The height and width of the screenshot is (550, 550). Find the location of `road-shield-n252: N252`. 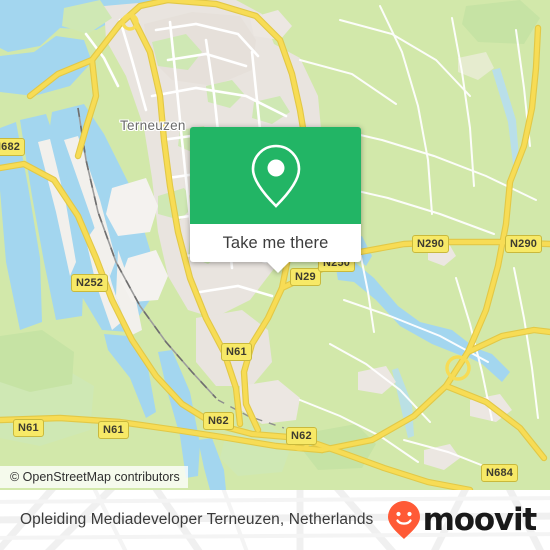

road-shield-n252: N252 is located at coordinates (90, 283).